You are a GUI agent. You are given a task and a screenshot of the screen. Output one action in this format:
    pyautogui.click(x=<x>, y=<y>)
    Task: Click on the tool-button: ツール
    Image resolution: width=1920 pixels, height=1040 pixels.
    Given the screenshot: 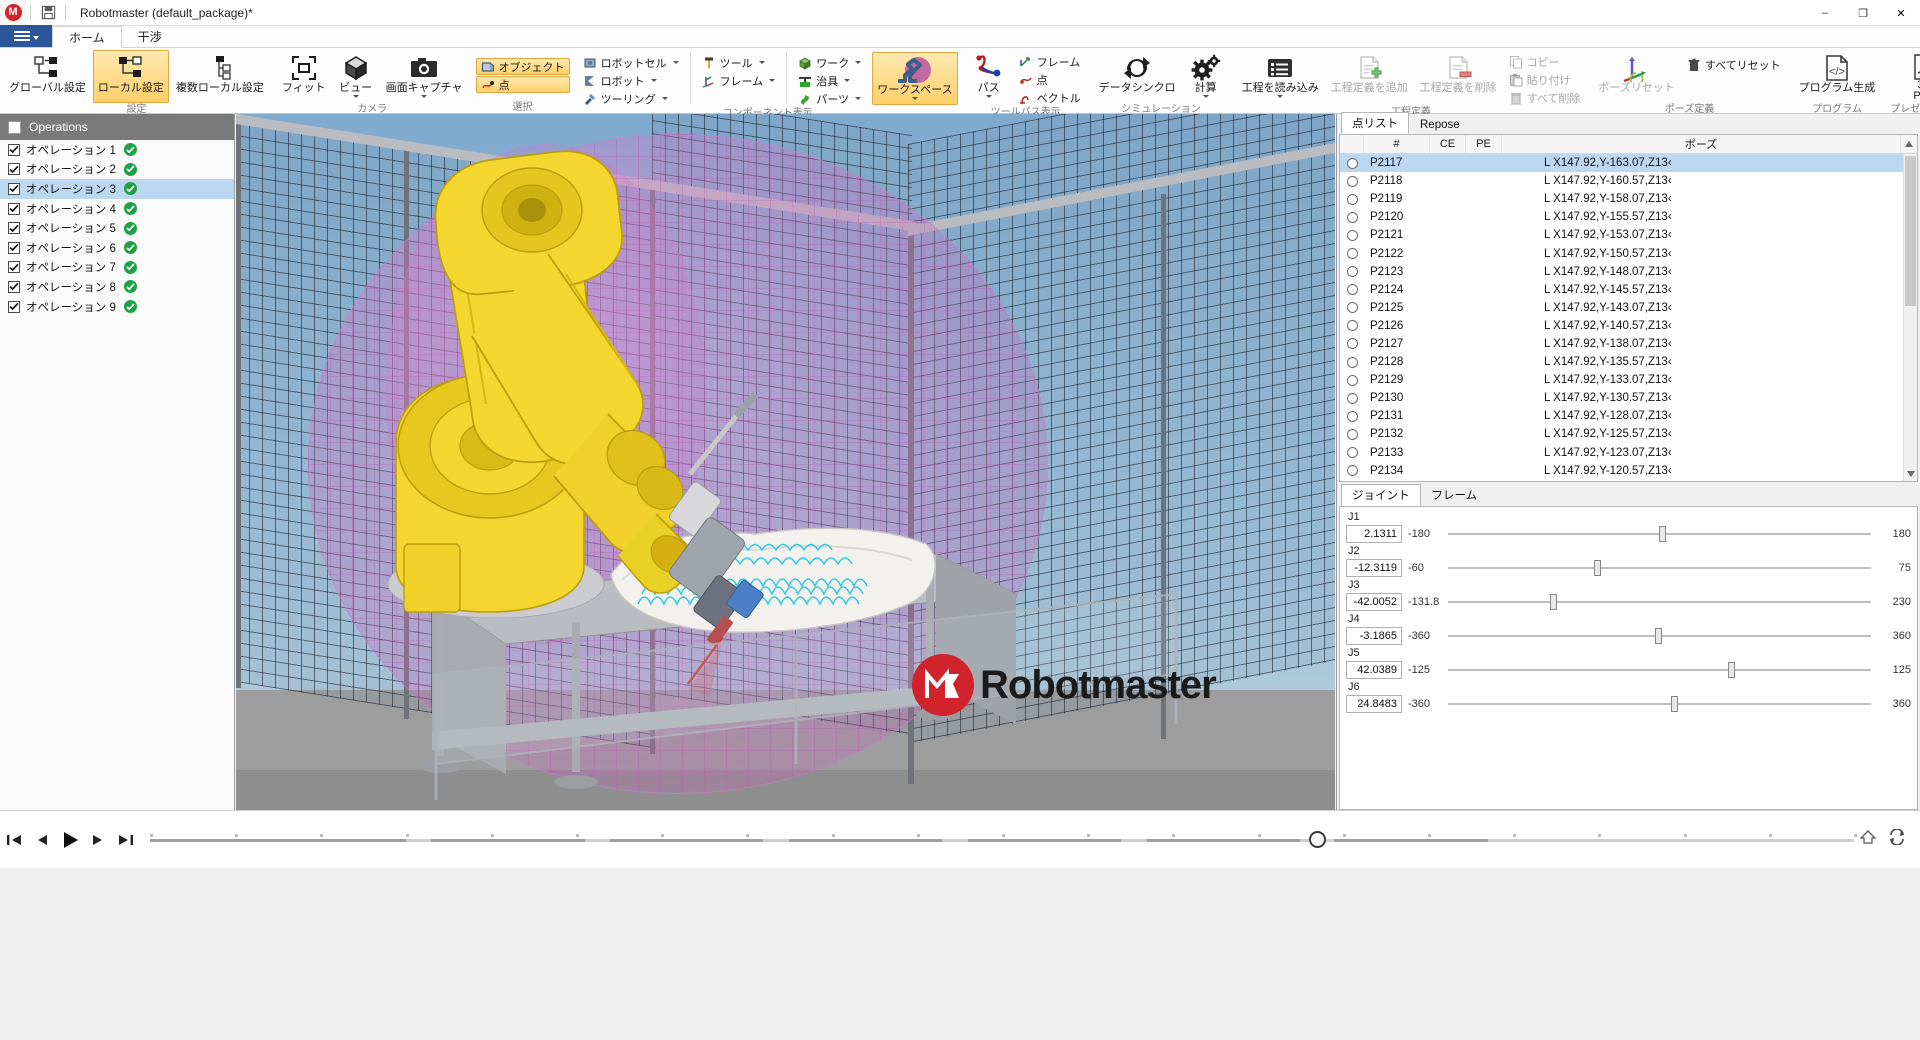 What is the action you would take?
    pyautogui.click(x=739, y=62)
    